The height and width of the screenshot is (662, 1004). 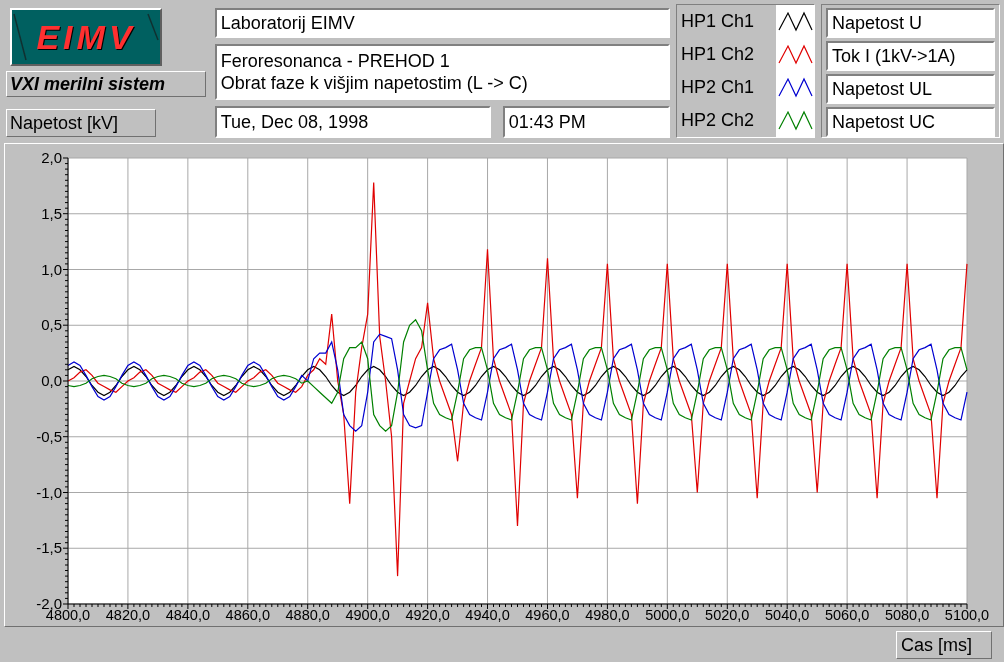 What do you see at coordinates (374, 83) in the screenshot?
I see `description-line: Obrat faze k višjim napetostim (L -> C)` at bounding box center [374, 83].